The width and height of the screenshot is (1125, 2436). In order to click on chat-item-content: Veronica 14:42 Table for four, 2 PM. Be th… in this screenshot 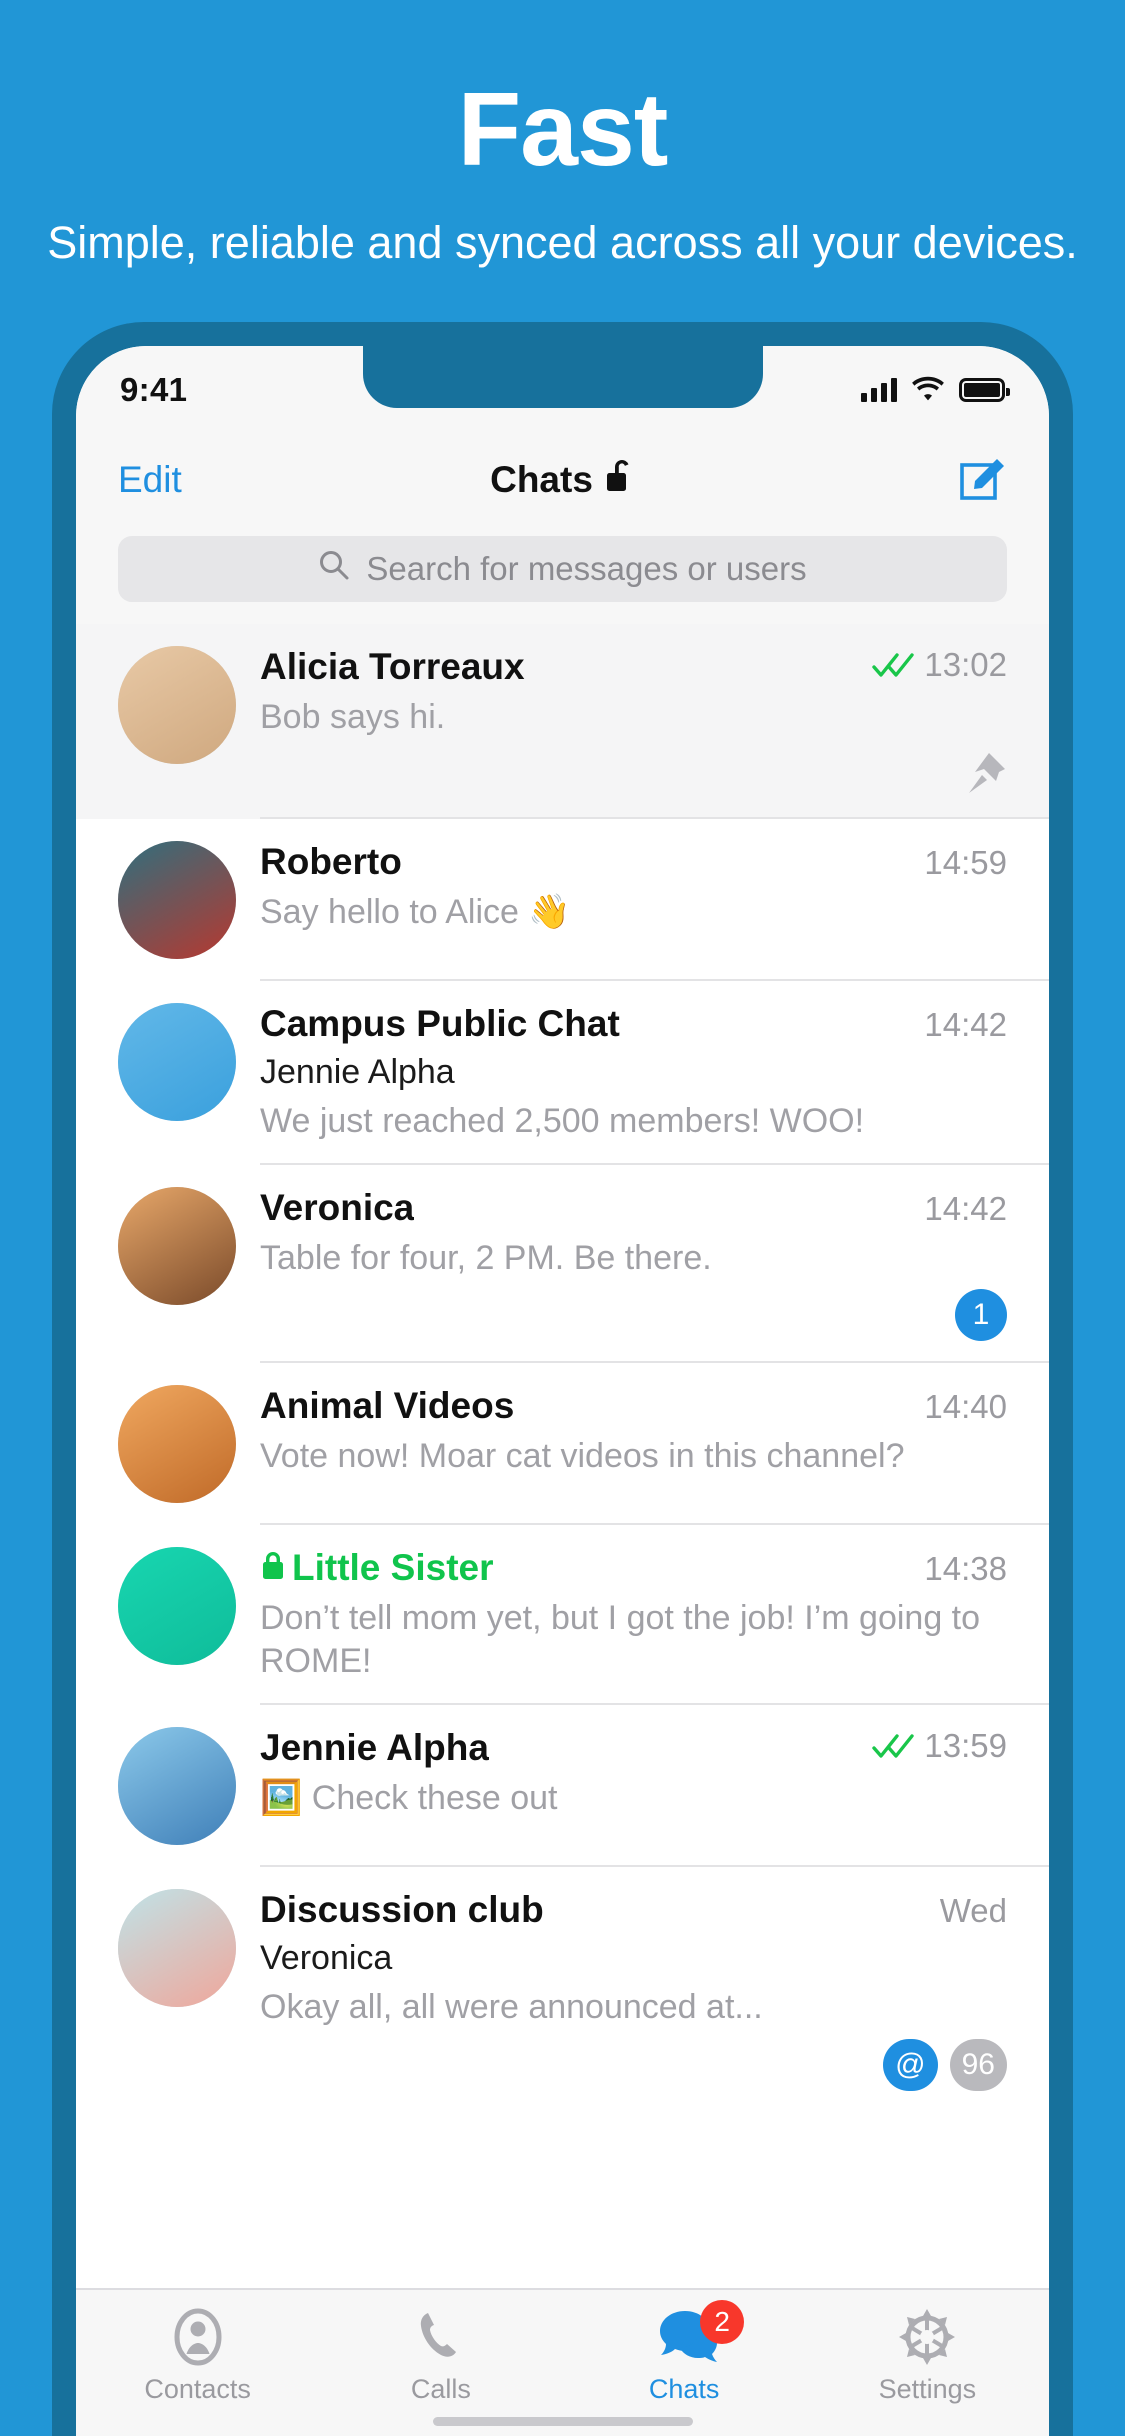, I will do `click(654, 1264)`.